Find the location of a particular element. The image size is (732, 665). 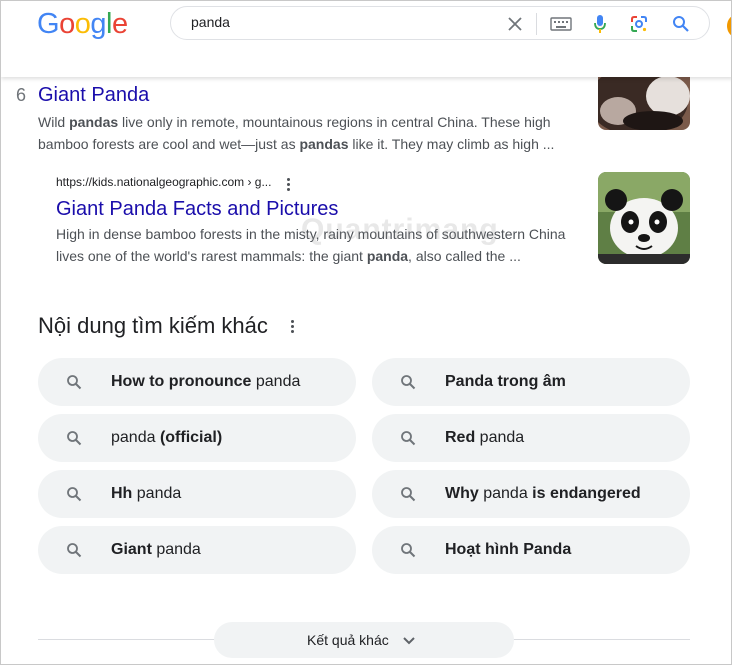

label-bold: Panda trong âm is located at coordinates (505, 381).